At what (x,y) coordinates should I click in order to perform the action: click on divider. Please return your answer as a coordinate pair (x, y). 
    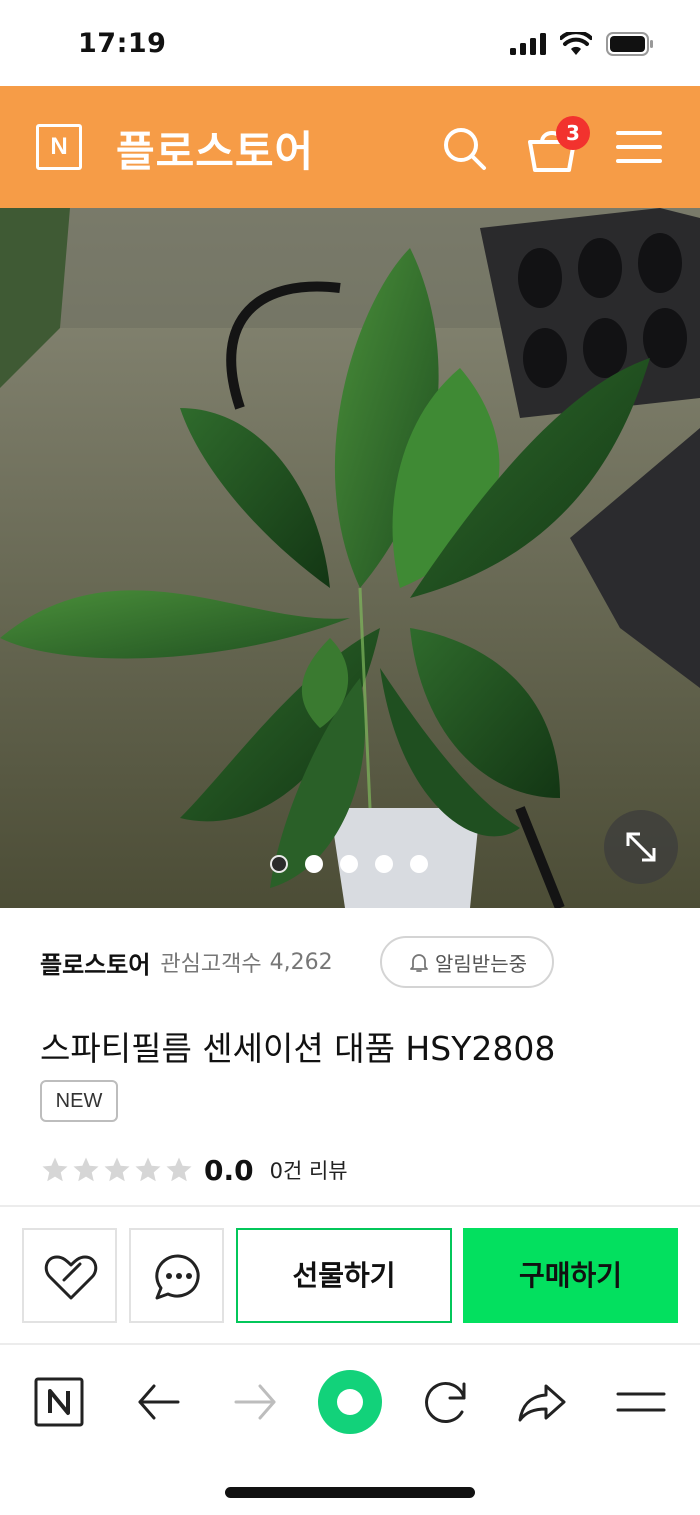
    Looking at the image, I should click on (350, 1206).